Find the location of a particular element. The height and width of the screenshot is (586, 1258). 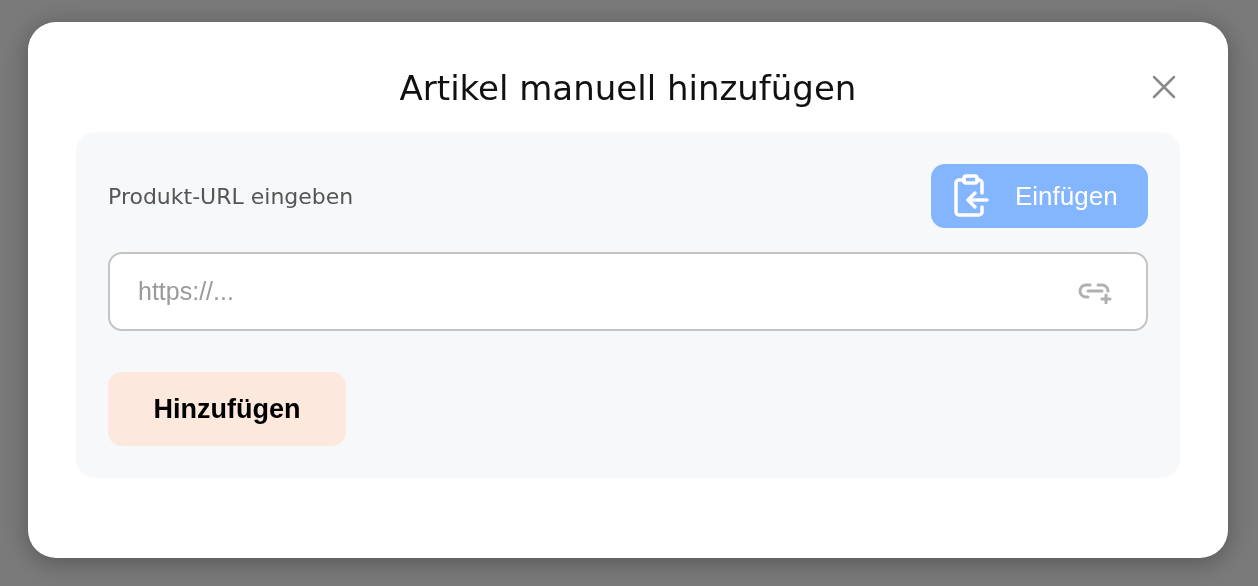

add-button: Hinzufügen is located at coordinates (227, 409).